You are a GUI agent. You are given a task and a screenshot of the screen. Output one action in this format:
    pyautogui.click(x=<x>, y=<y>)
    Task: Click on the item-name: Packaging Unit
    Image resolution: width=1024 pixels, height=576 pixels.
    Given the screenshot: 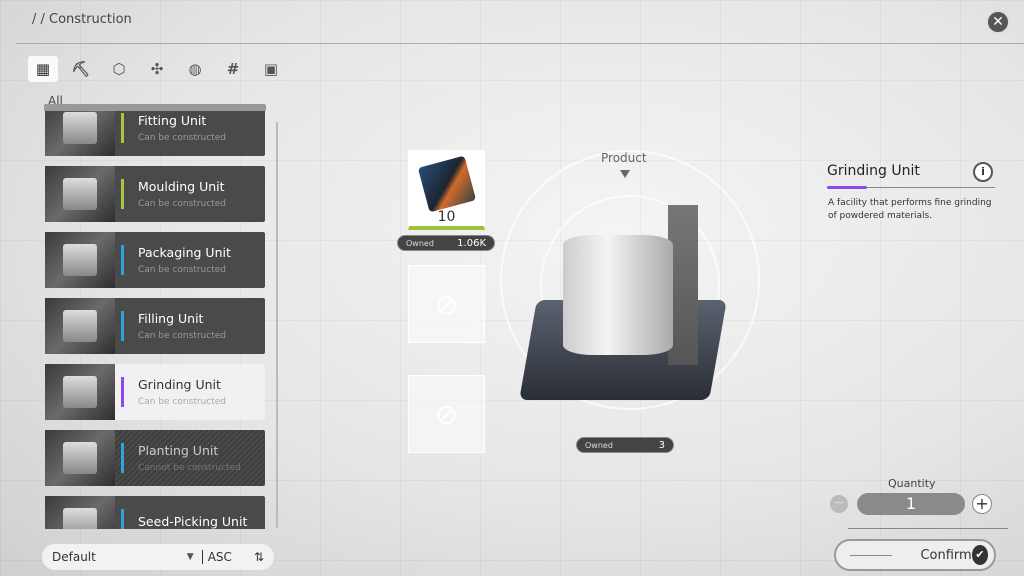 What is the action you would take?
    pyautogui.click(x=184, y=252)
    